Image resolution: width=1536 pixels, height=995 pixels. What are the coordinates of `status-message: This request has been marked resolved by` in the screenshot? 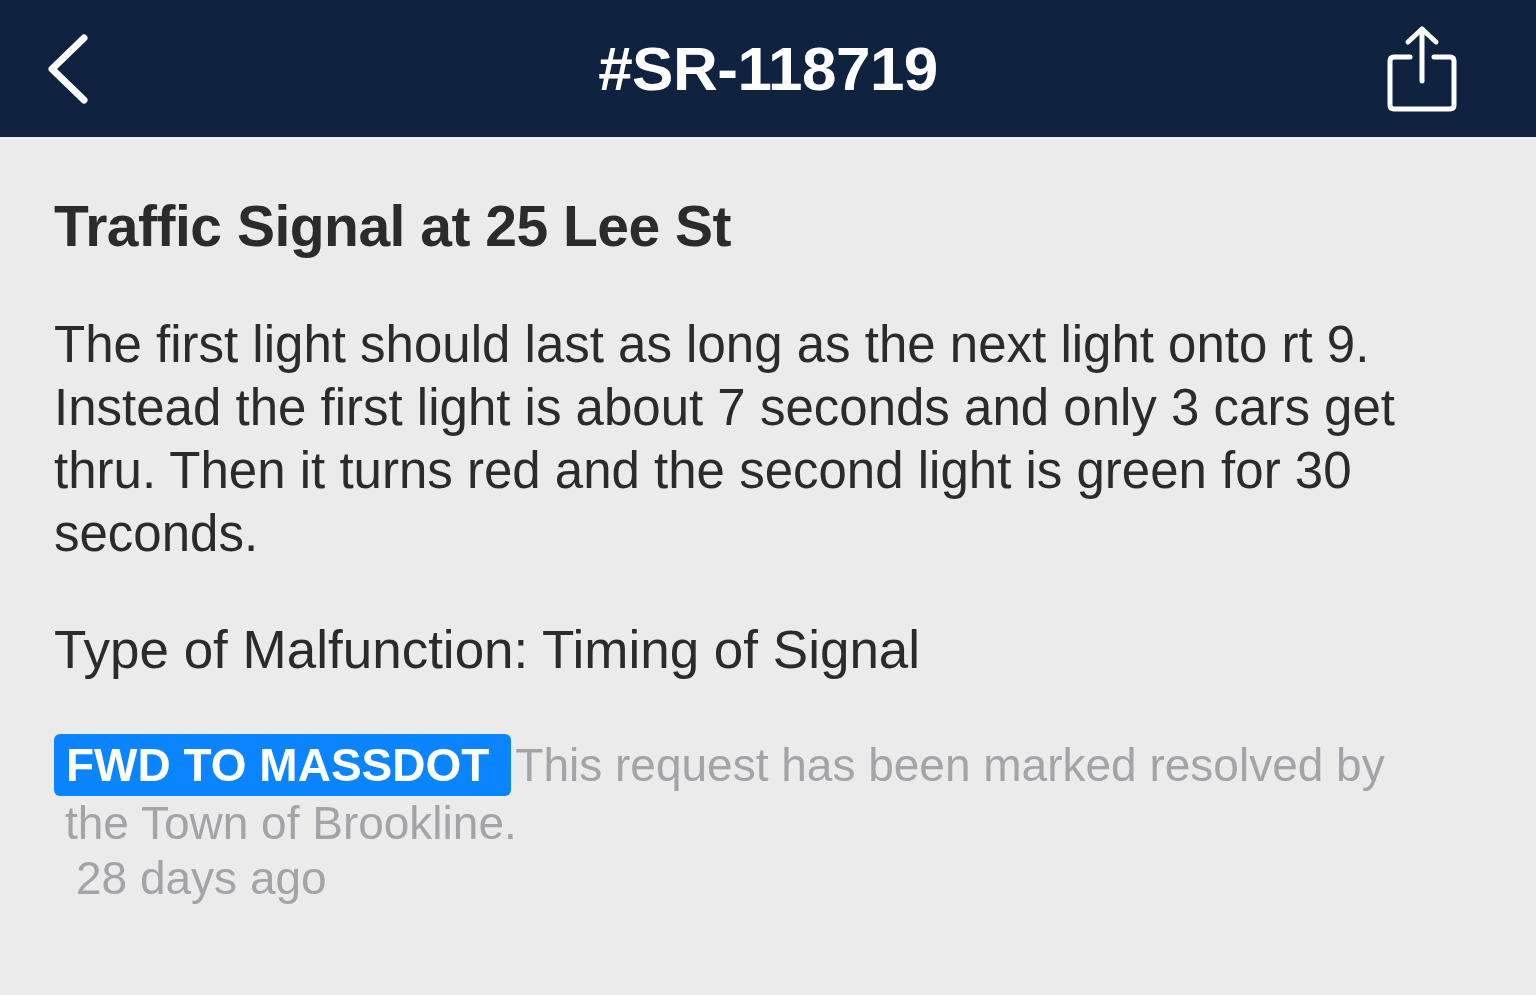 It's located at (950, 765).